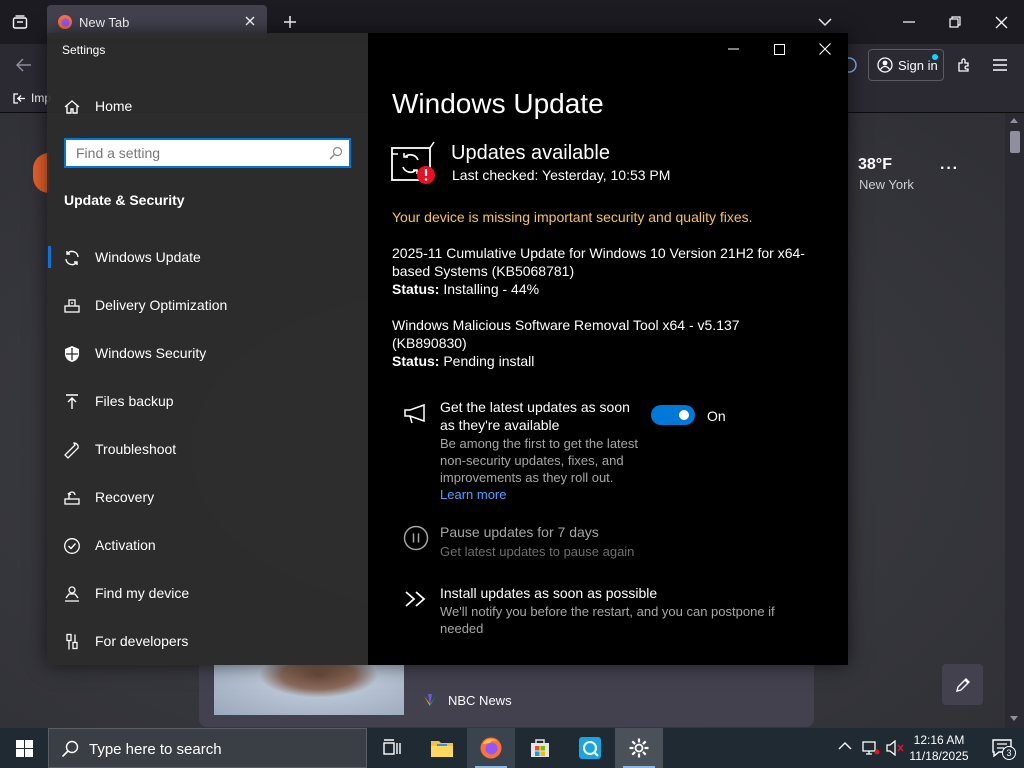 This screenshot has width=1024, height=768. I want to click on customize-edit-button, so click(962, 684).